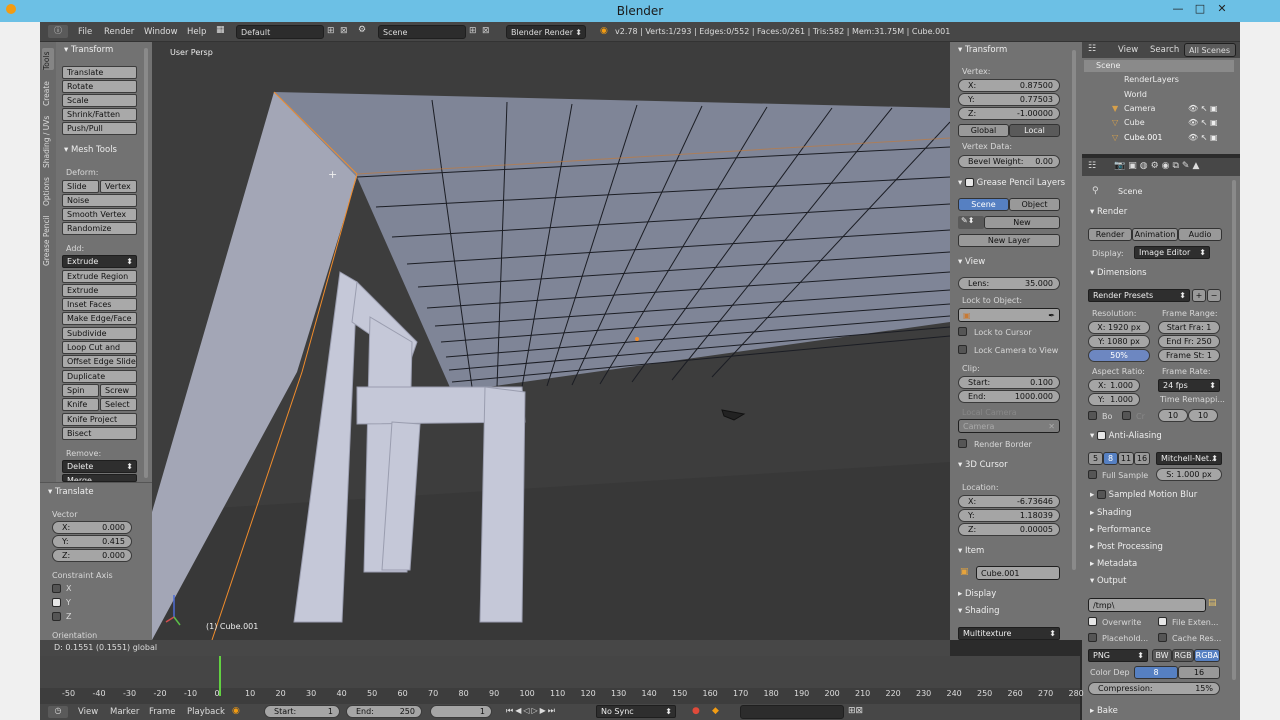 Image resolution: width=1280 pixels, height=720 pixels. What do you see at coordinates (280, 32) in the screenshot?
I see `screen-layout-field: Default` at bounding box center [280, 32].